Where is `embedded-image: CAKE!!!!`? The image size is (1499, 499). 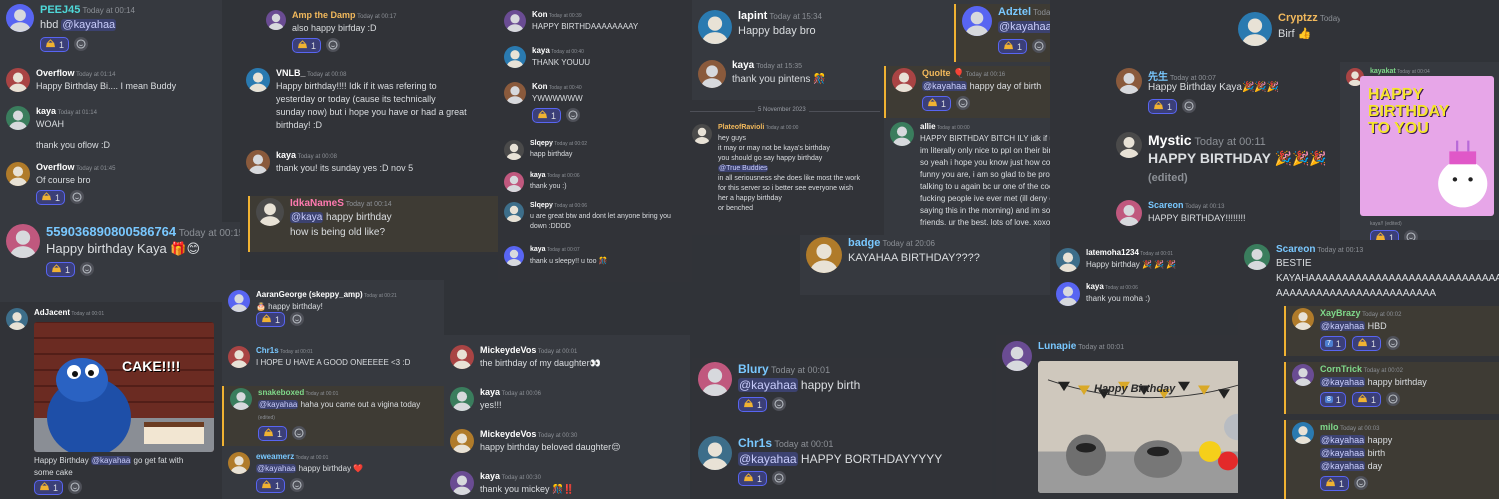 embedded-image: CAKE!!!! is located at coordinates (124, 387).